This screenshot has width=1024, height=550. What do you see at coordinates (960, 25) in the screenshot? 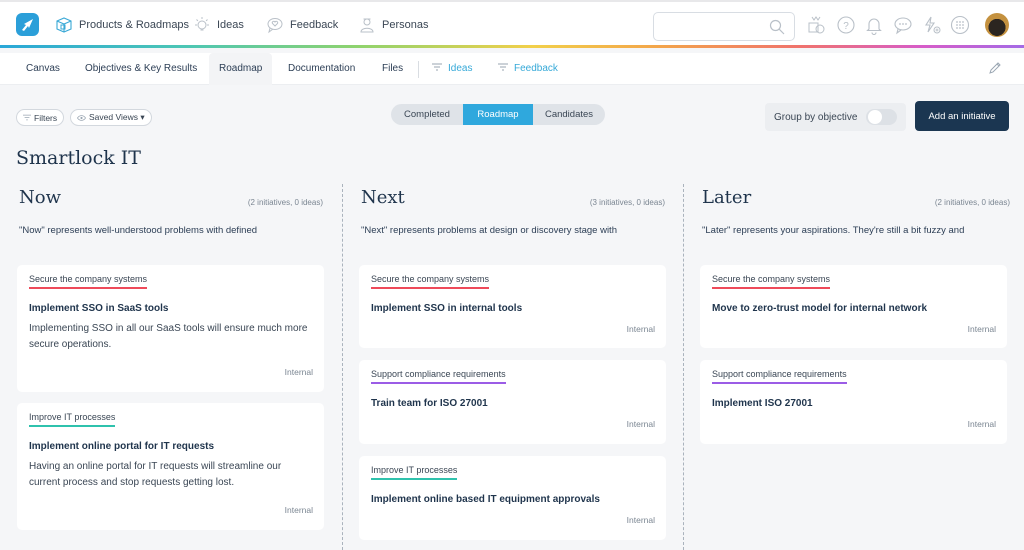
I see `apps-grid-icon` at bounding box center [960, 25].